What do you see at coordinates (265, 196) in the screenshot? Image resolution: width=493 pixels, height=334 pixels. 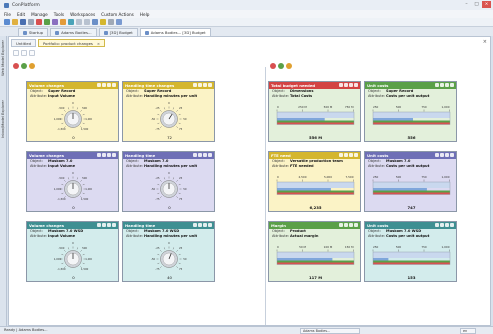 I see `pane-splitter` at bounding box center [265, 196].